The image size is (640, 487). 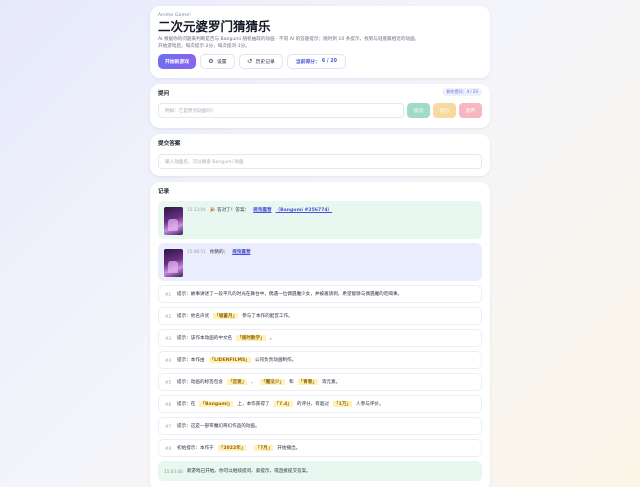 I want to click on hint-number: #5, so click(x=168, y=382).